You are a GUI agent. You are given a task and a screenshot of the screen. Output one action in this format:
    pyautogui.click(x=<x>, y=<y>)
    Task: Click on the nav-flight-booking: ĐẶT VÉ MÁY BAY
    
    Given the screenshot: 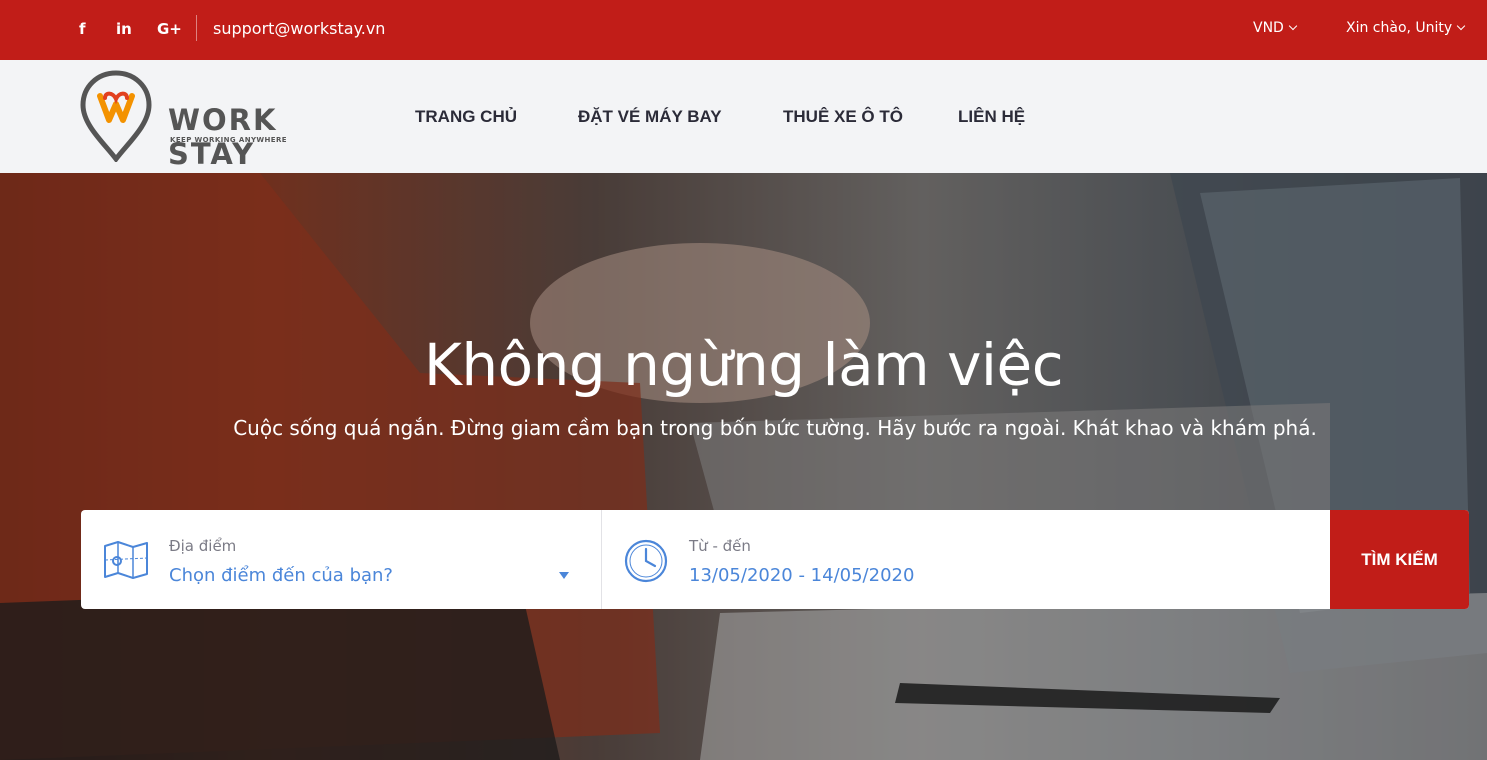 What is the action you would take?
    pyautogui.click(x=650, y=116)
    